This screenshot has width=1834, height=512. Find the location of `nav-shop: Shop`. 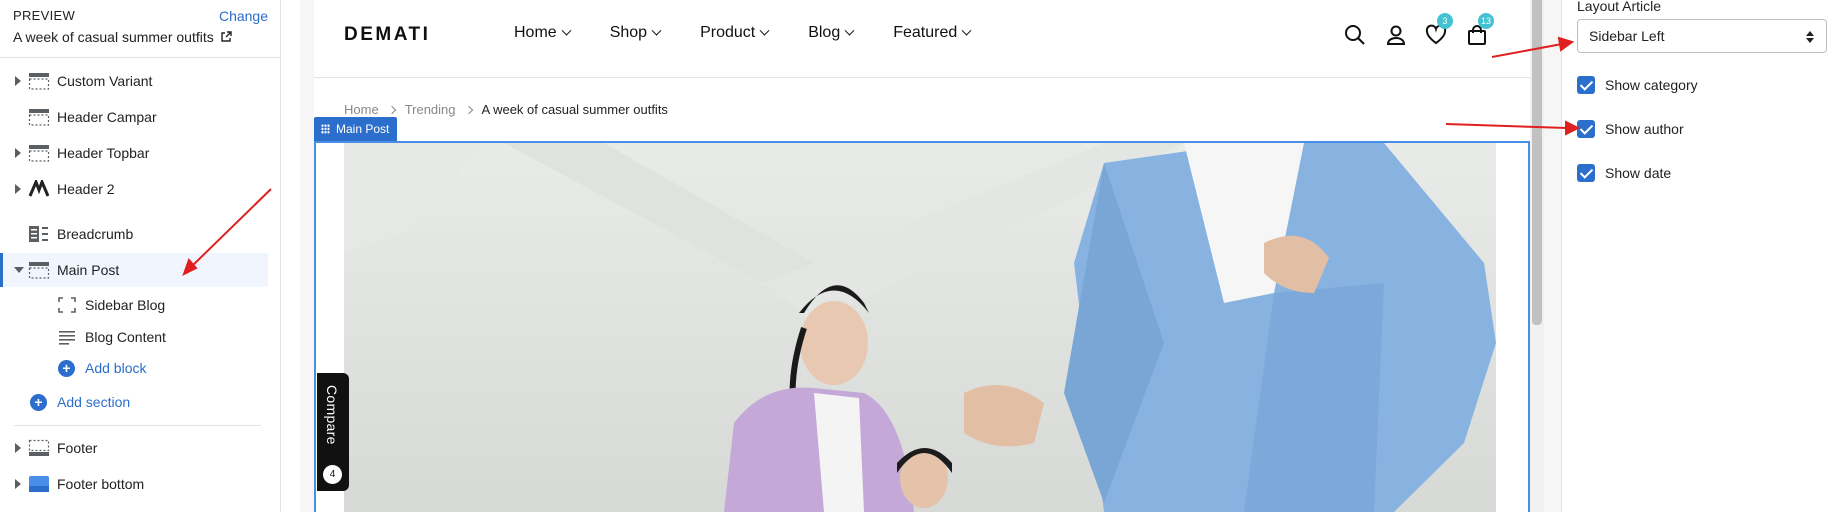

nav-shop: Shop is located at coordinates (635, 33).